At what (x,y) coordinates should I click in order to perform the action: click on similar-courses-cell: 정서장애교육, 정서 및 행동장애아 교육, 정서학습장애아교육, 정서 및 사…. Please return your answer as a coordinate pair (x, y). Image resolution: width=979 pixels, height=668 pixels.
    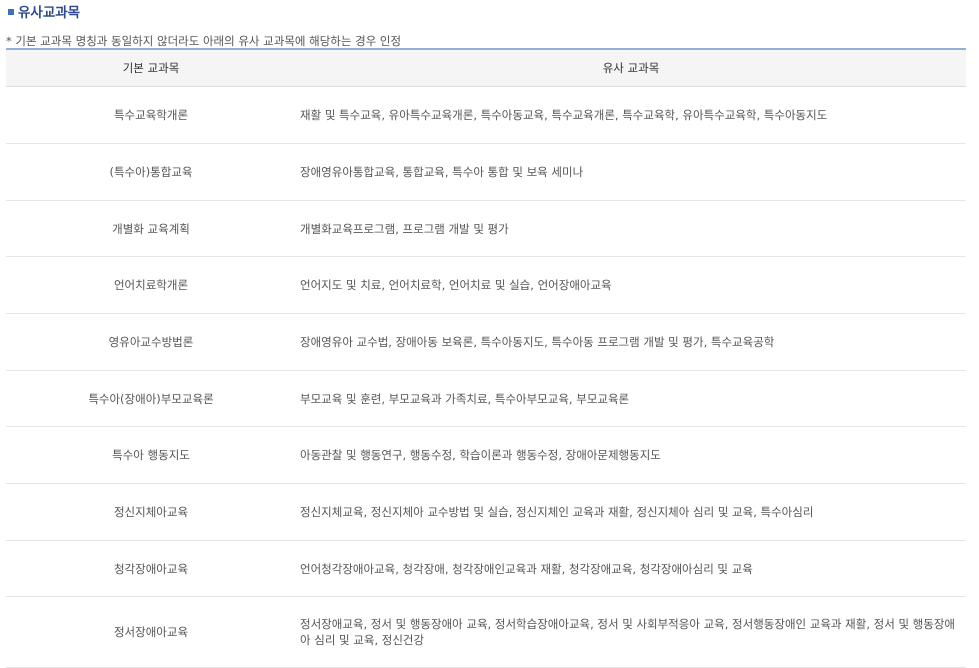
    Looking at the image, I should click on (631, 632).